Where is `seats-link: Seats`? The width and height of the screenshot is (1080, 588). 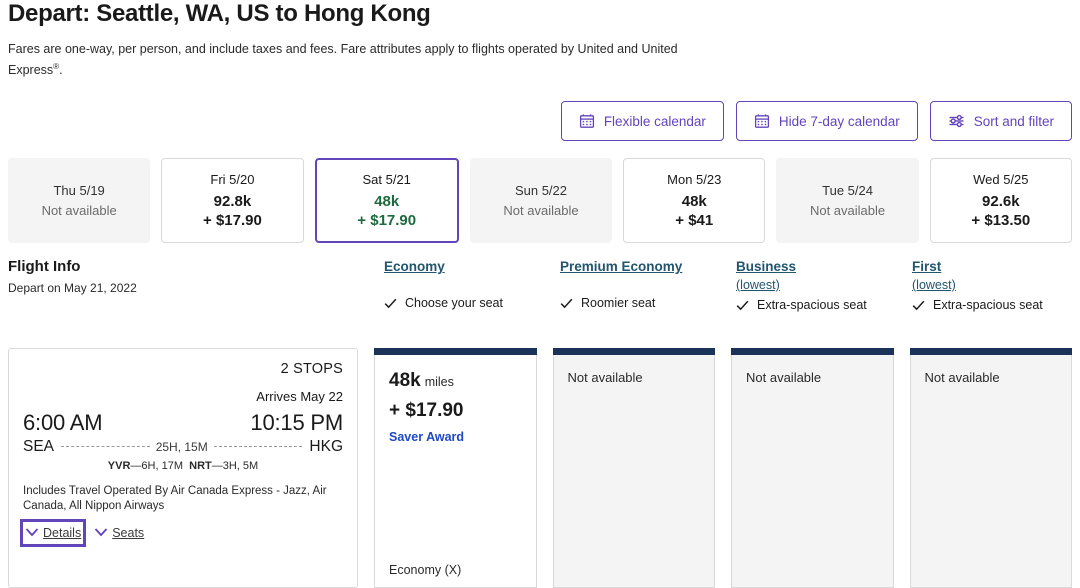 seats-link: Seats is located at coordinates (119, 533).